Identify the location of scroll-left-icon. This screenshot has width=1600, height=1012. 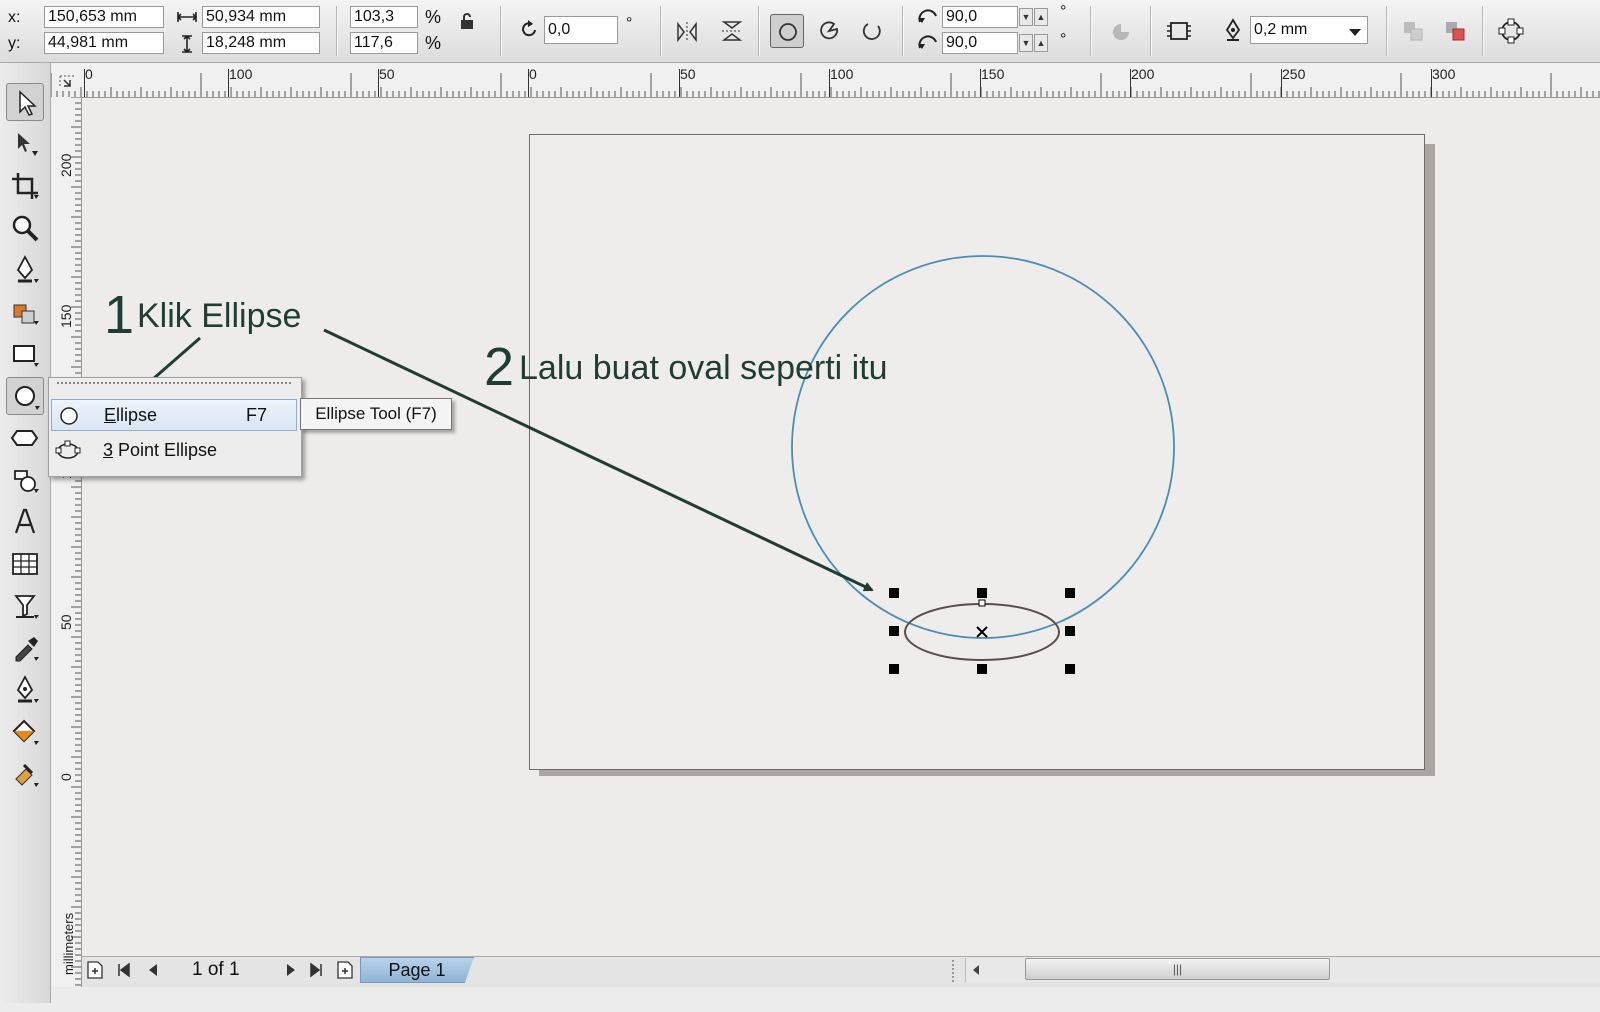
(976, 972).